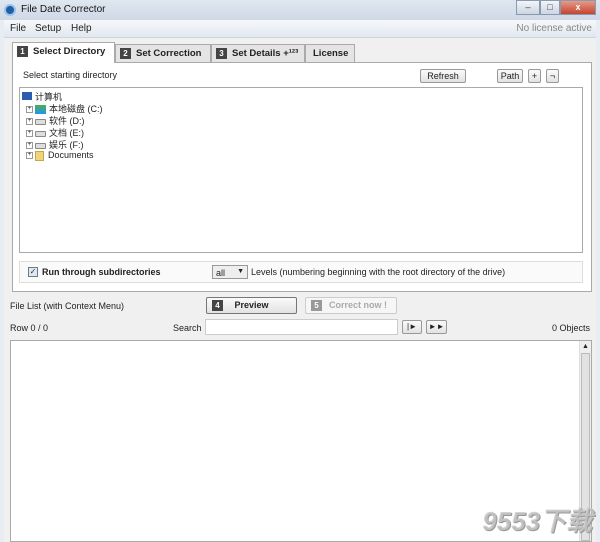 Image resolution: width=600 pixels, height=542 pixels. What do you see at coordinates (301, 327) in the screenshot?
I see `search-input` at bounding box center [301, 327].